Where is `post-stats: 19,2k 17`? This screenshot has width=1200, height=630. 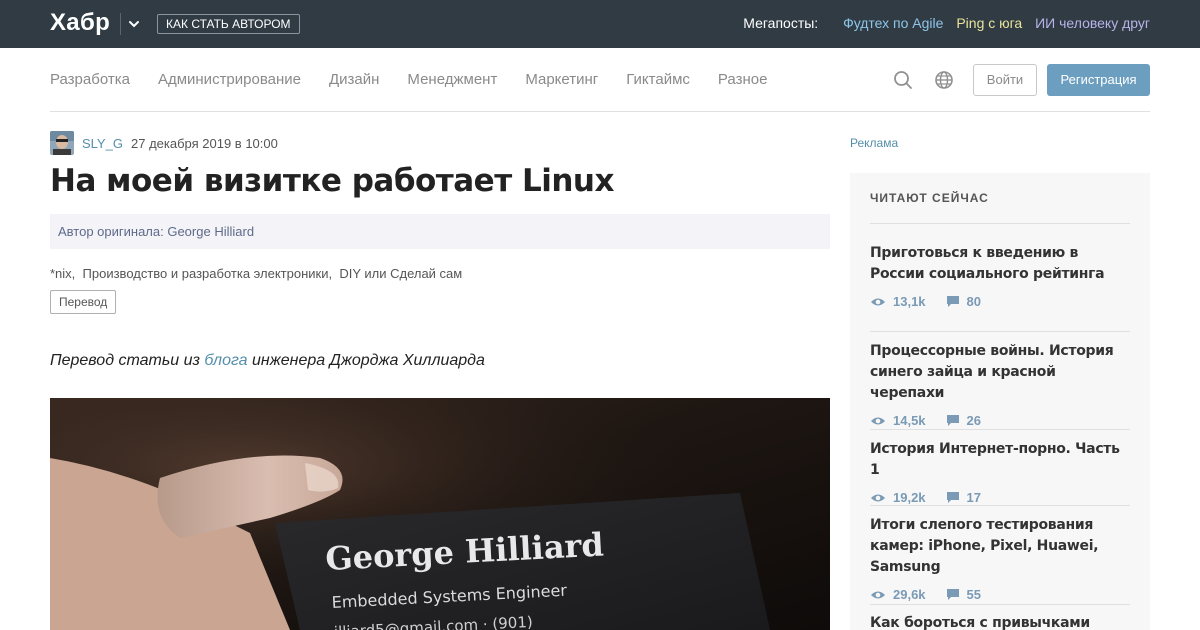
post-stats: 19,2k 17 is located at coordinates (1000, 497).